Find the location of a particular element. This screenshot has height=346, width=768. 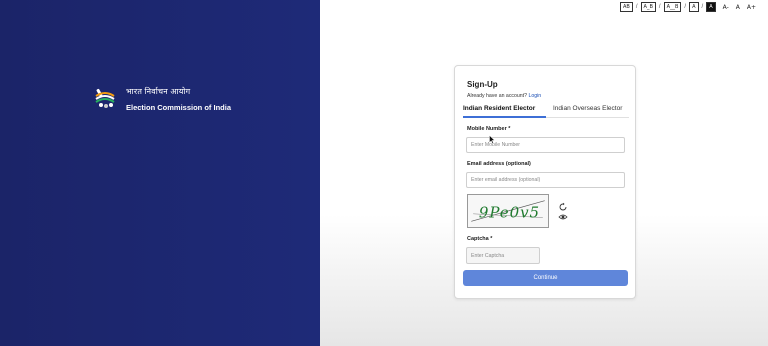

email-input: Enter email address (optional) is located at coordinates (545, 180).